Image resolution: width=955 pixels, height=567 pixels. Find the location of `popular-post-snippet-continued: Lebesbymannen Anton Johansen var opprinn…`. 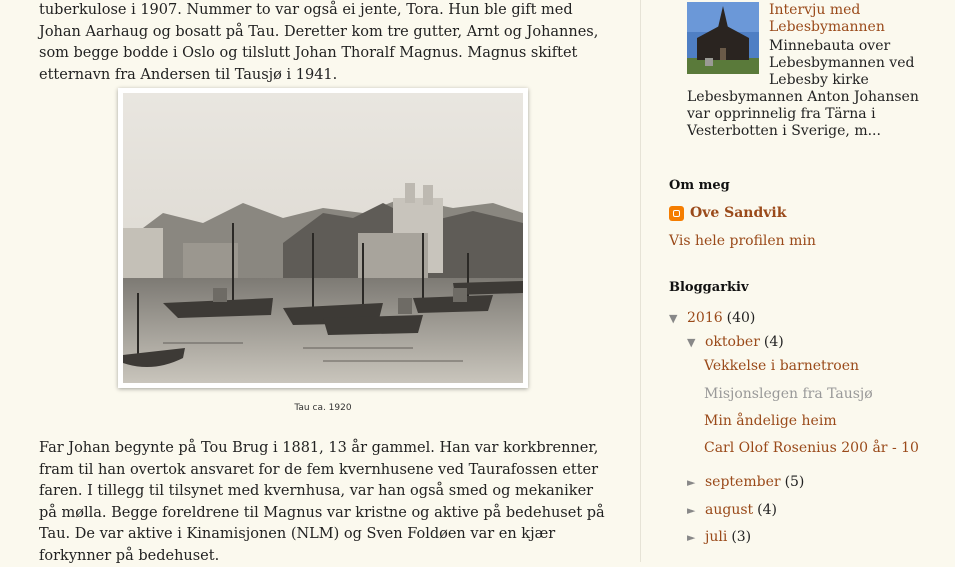

popular-post-snippet-continued: Lebesbymannen Anton Johansen var opprinn… is located at coordinates (803, 114).